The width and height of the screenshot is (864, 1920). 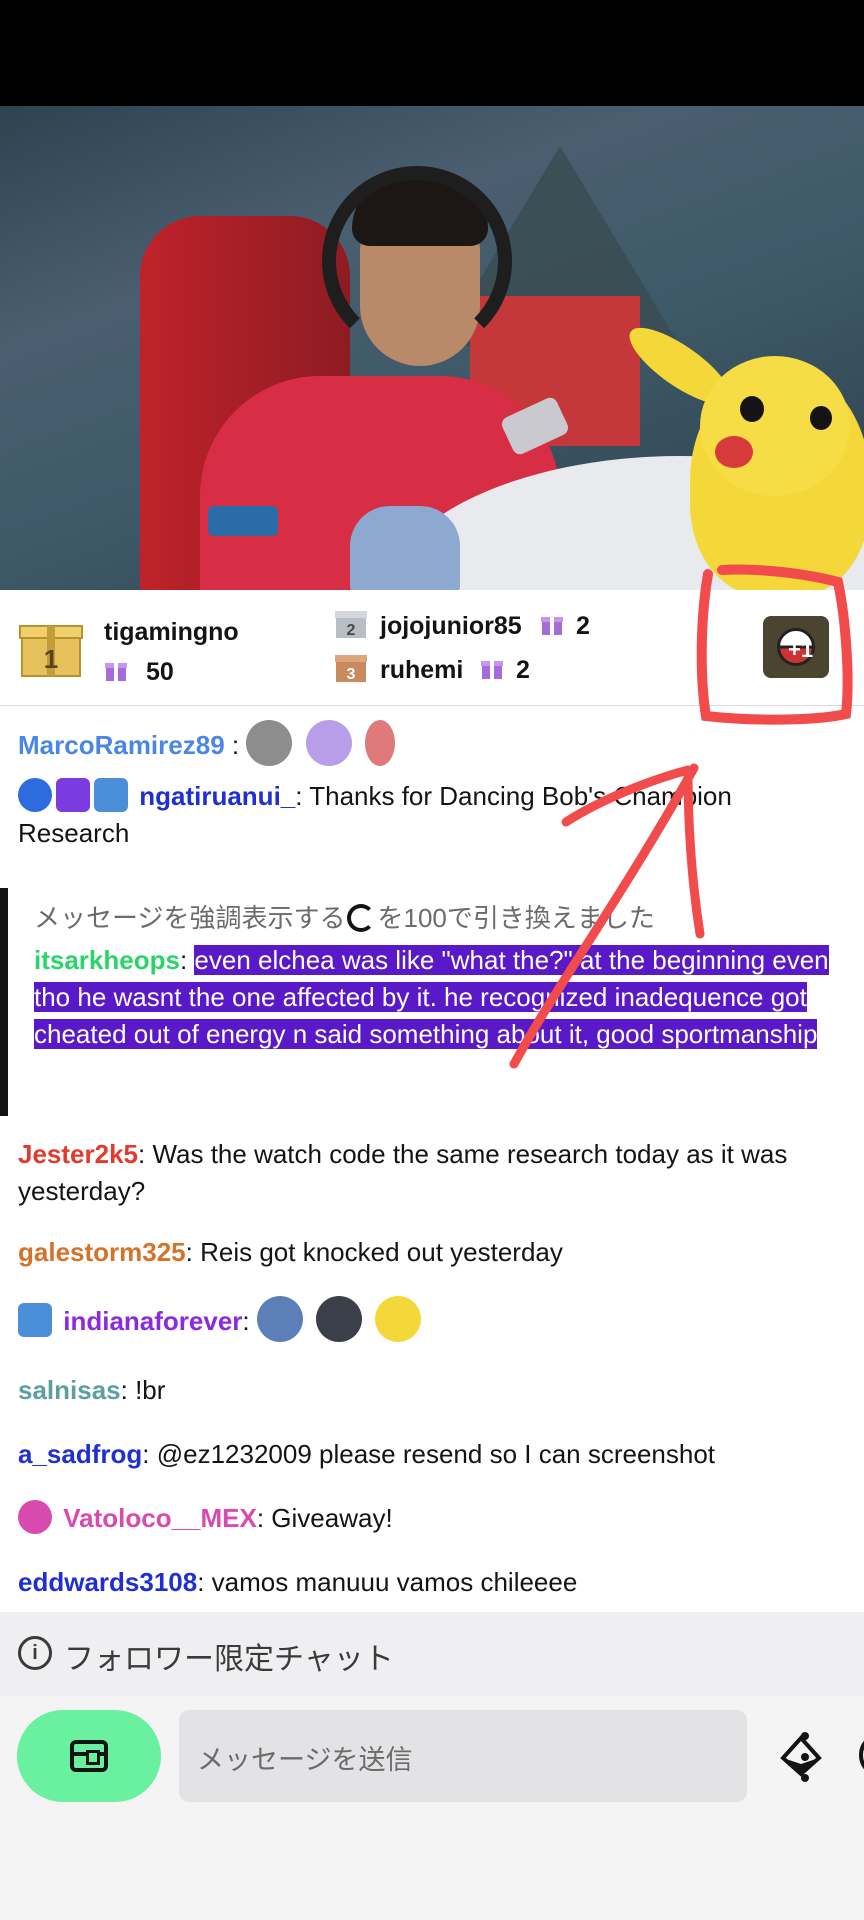 What do you see at coordinates (432, 1654) in the screenshot?
I see `followers-only-banner: i フォロワー限定チャット` at bounding box center [432, 1654].